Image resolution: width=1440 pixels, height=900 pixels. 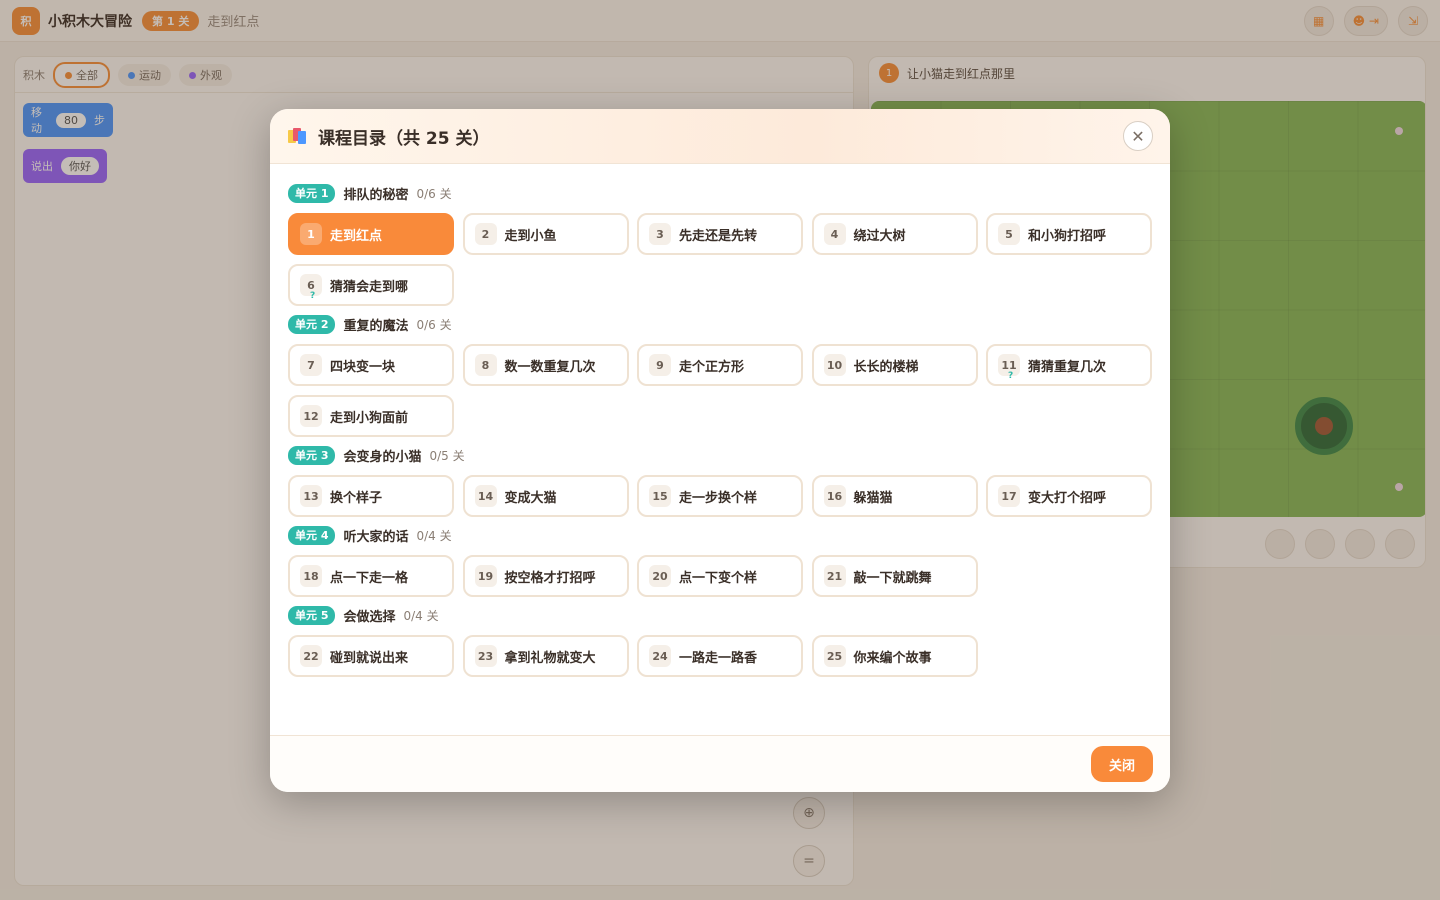 I want to click on lesson-number: 19, so click(x=485, y=576).